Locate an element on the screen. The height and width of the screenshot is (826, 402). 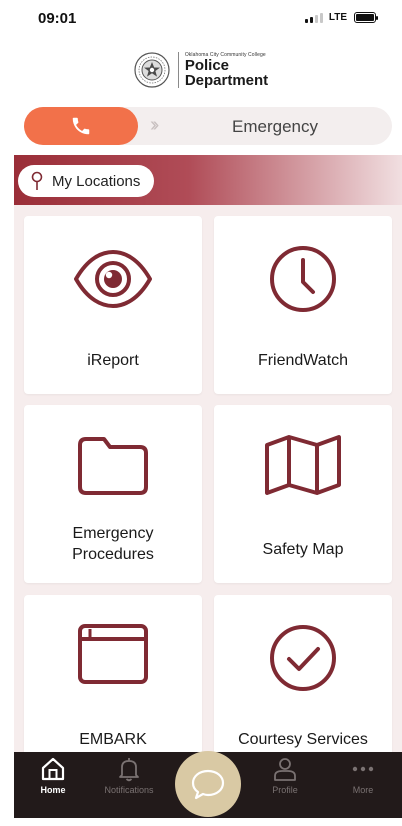
tile-courtesy-services: Courtesy Services is located at coordinates (303, 673).